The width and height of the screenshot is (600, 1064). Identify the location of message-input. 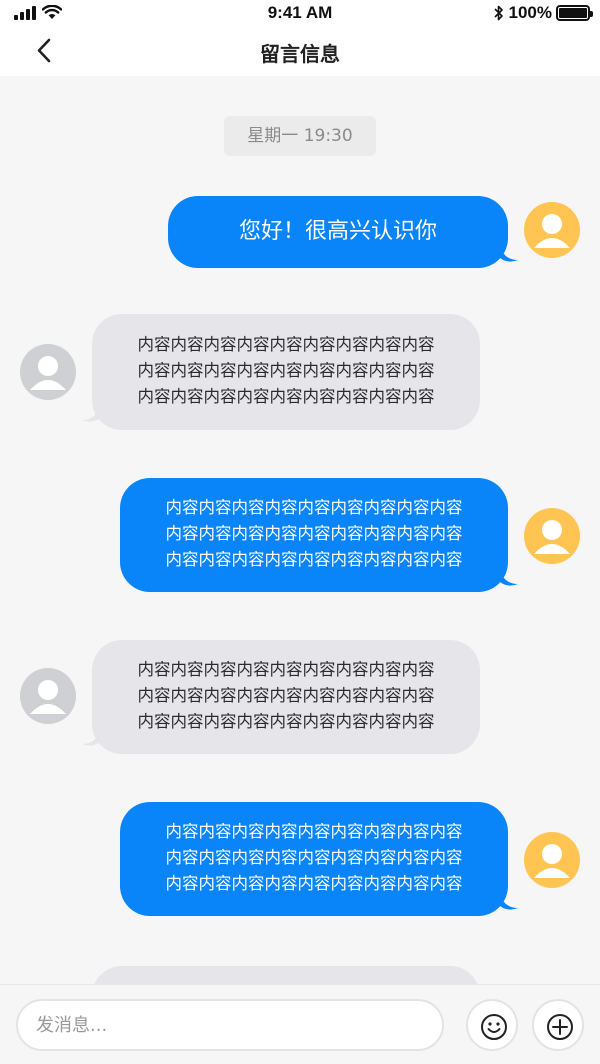
(230, 1025).